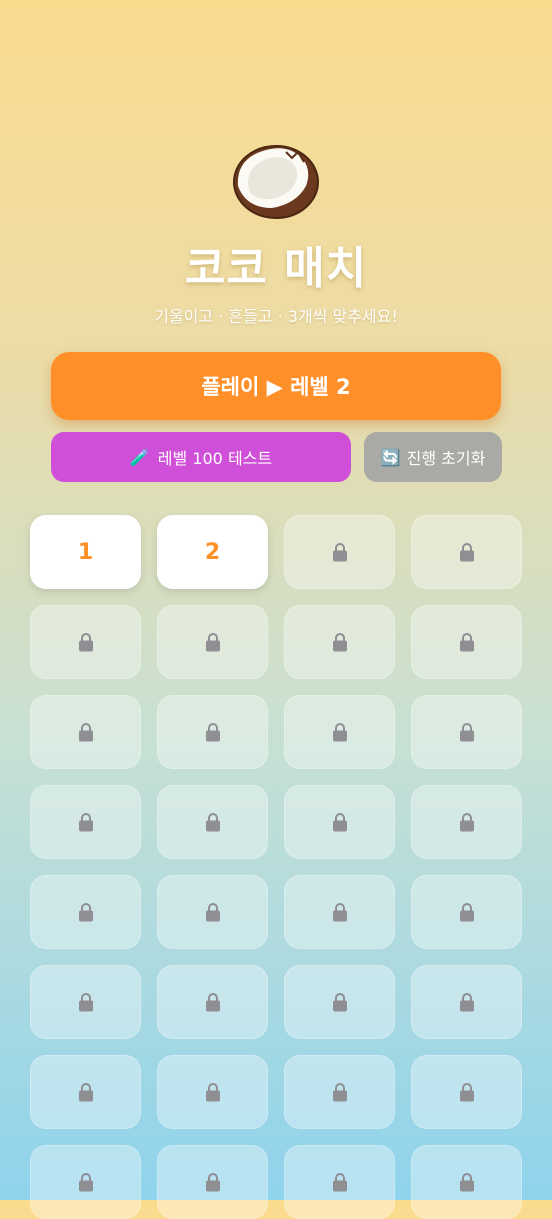 This screenshot has height=1219, width=552. I want to click on level-tile: 2, so click(212, 552).